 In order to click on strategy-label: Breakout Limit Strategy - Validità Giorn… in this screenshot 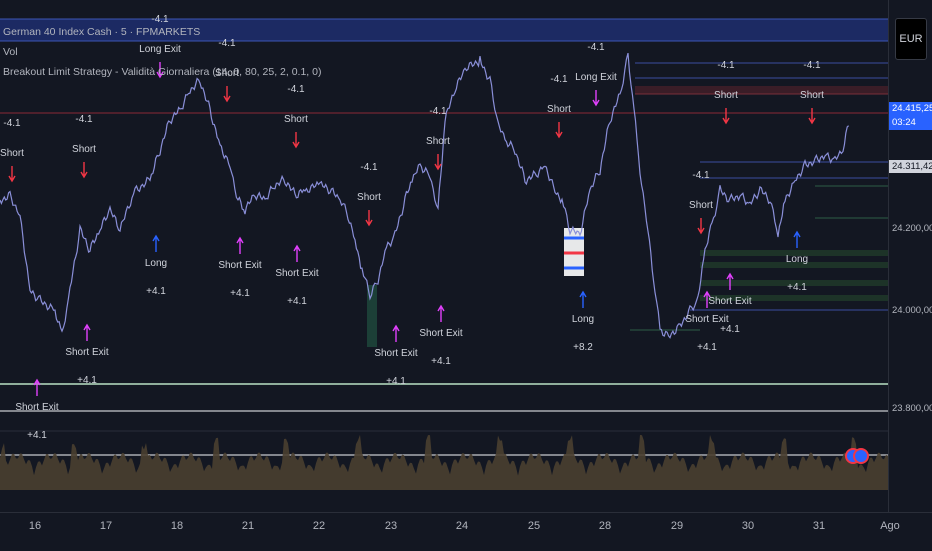, I will do `click(162, 72)`.